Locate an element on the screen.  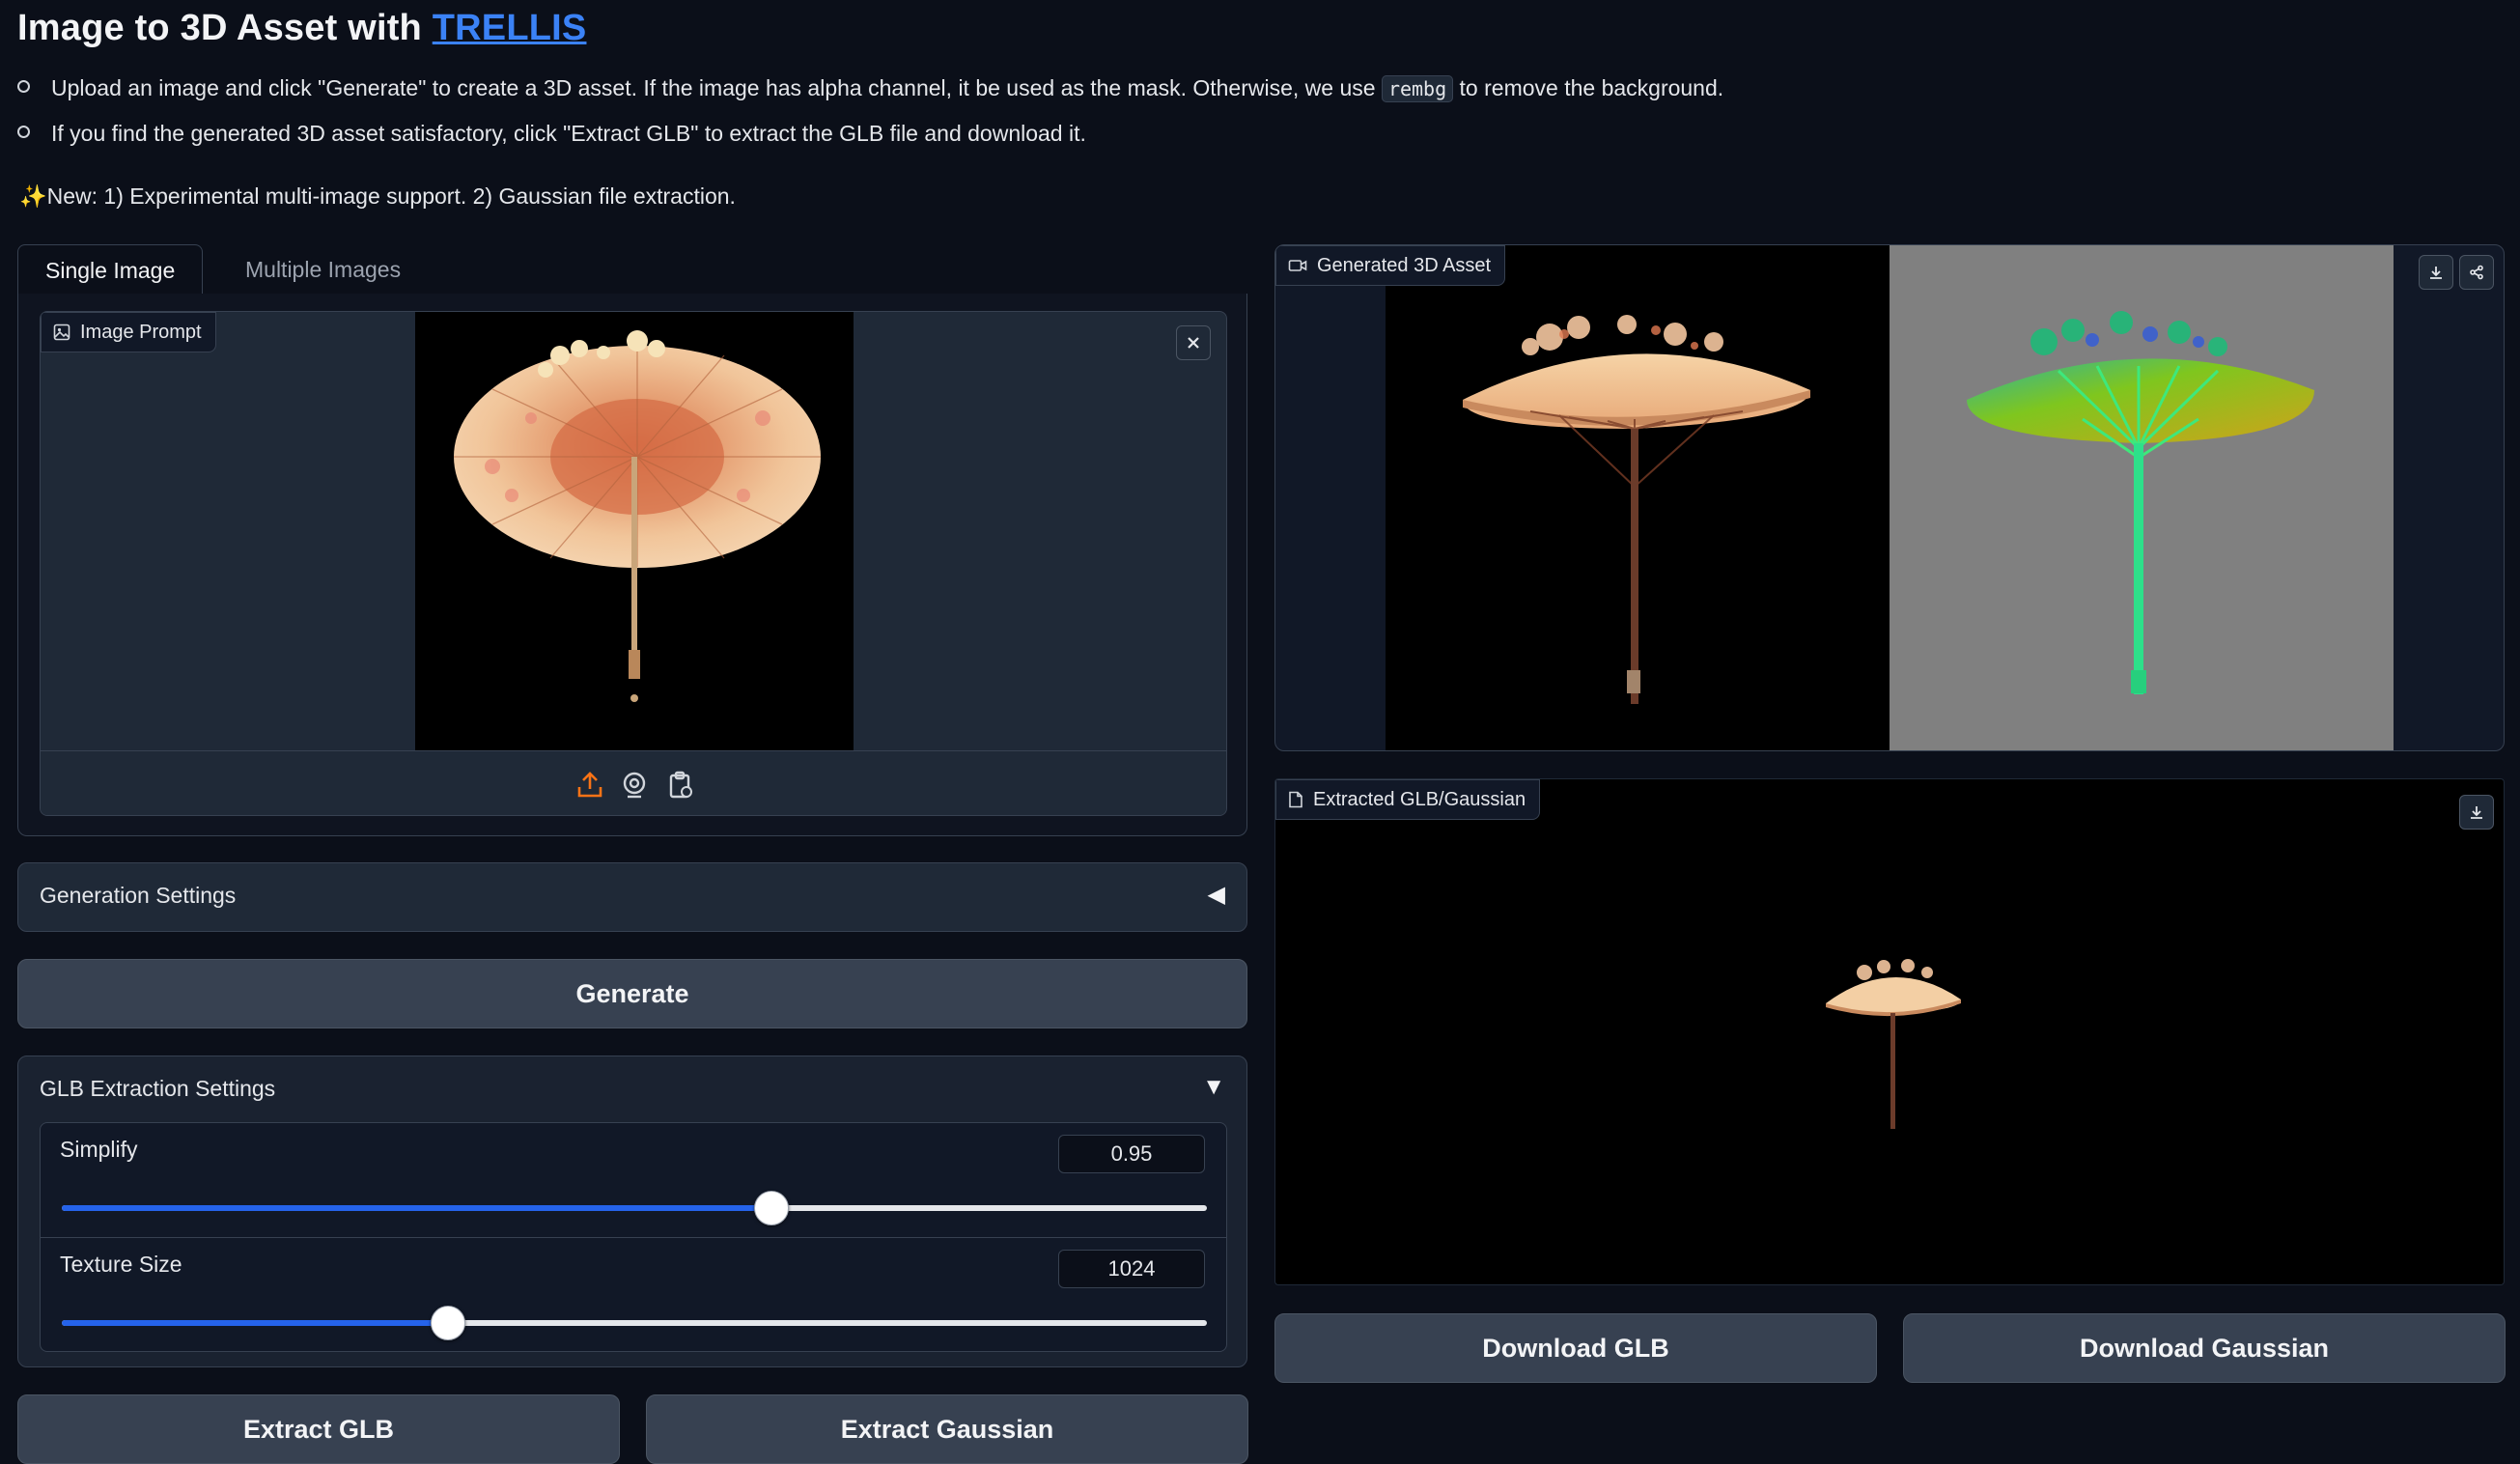
extracted-umbrella-model is located at coordinates (1894, 1044).